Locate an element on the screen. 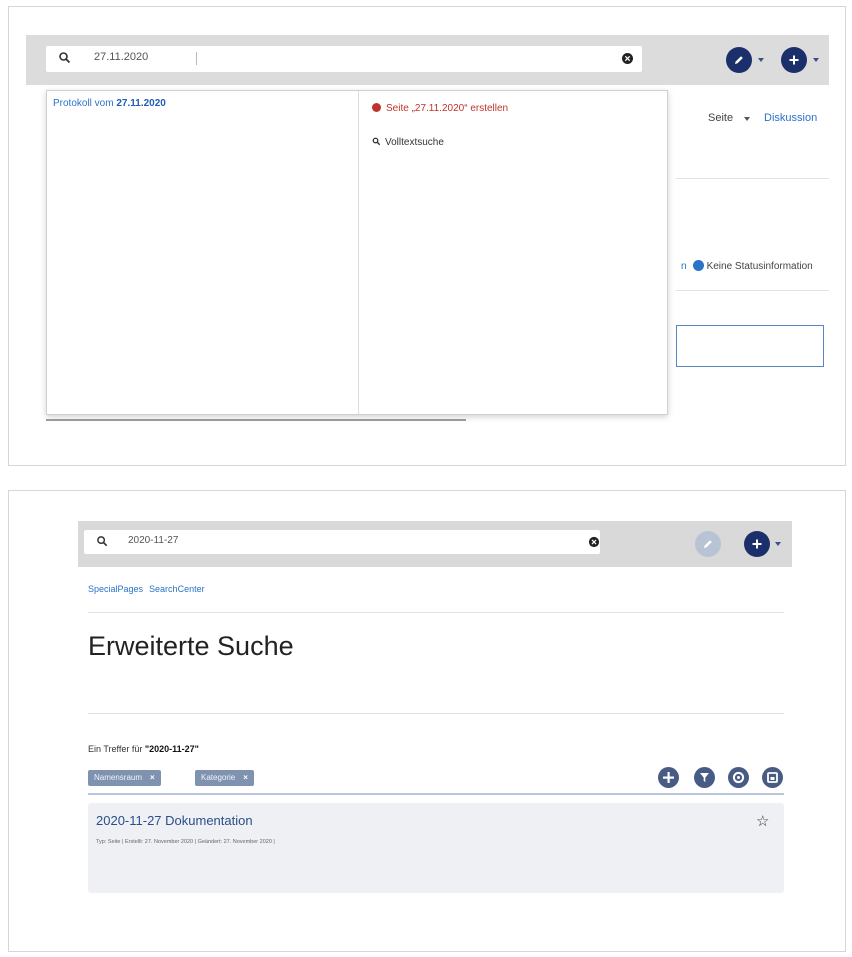 The image size is (852, 957). fulltext-search-link: Volltextsuche is located at coordinates (408, 142).